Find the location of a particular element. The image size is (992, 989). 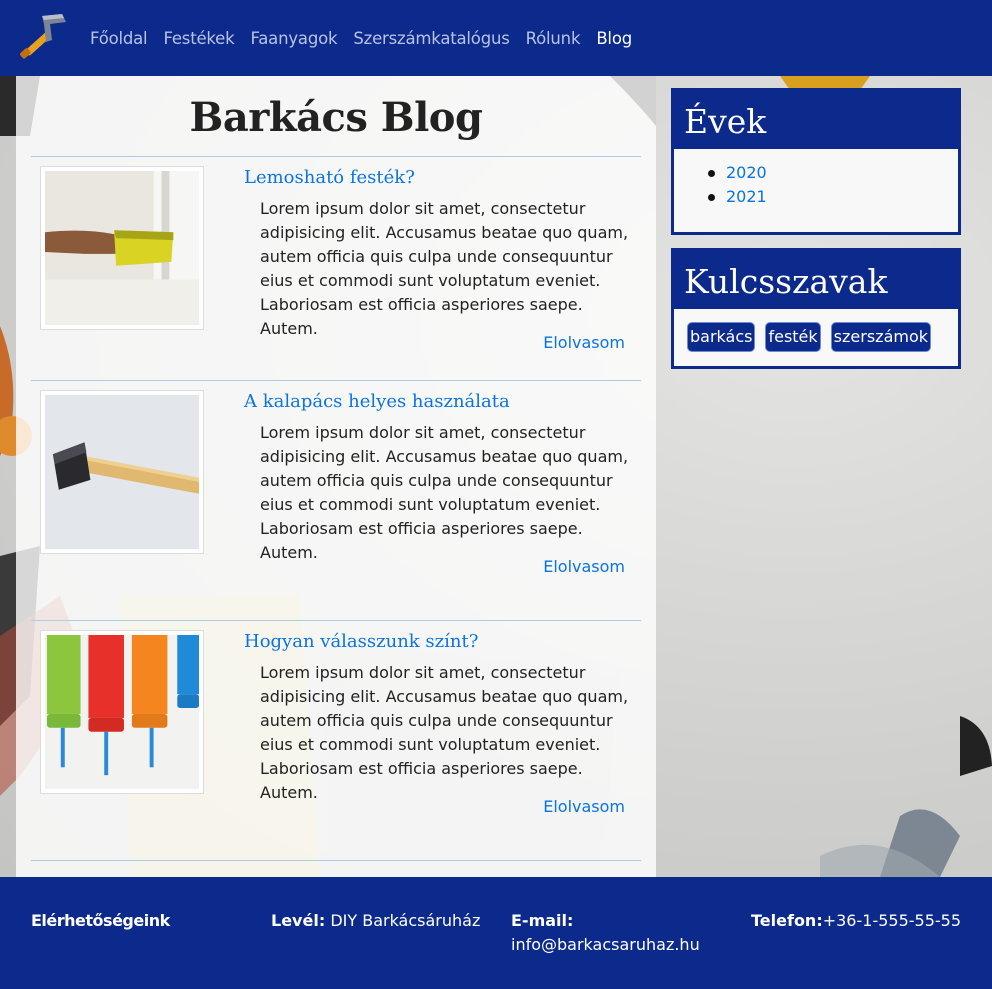

footer-mail: Levél: DIY Barkácsáruház is located at coordinates (375, 921).